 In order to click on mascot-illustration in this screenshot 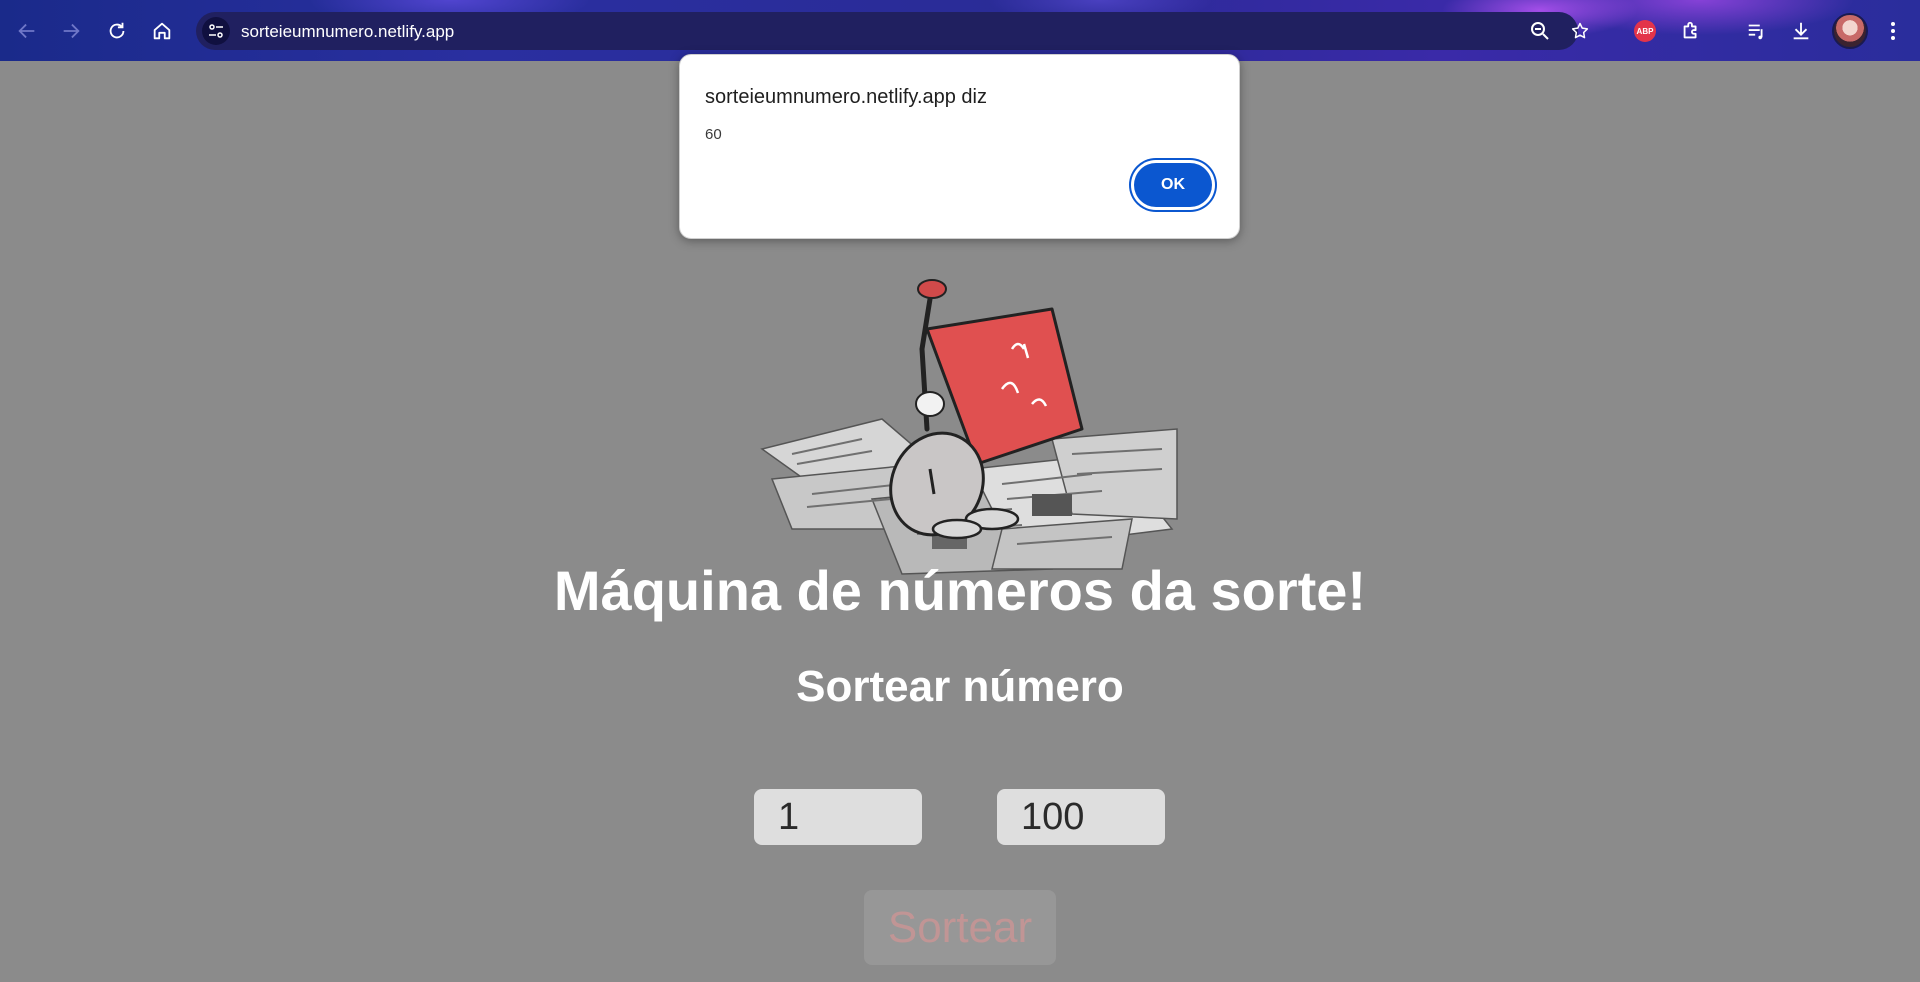, I will do `click(969, 427)`.